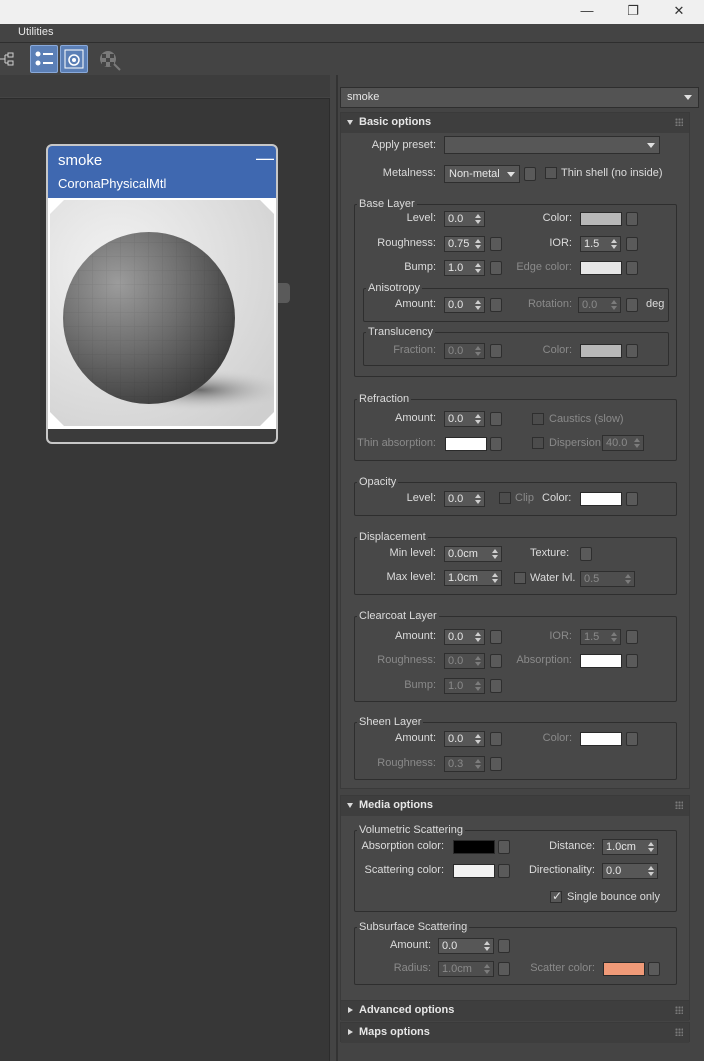  What do you see at coordinates (162, 294) in the screenshot?
I see `material-node: smoke CoronaPhysicalMtl —` at bounding box center [162, 294].